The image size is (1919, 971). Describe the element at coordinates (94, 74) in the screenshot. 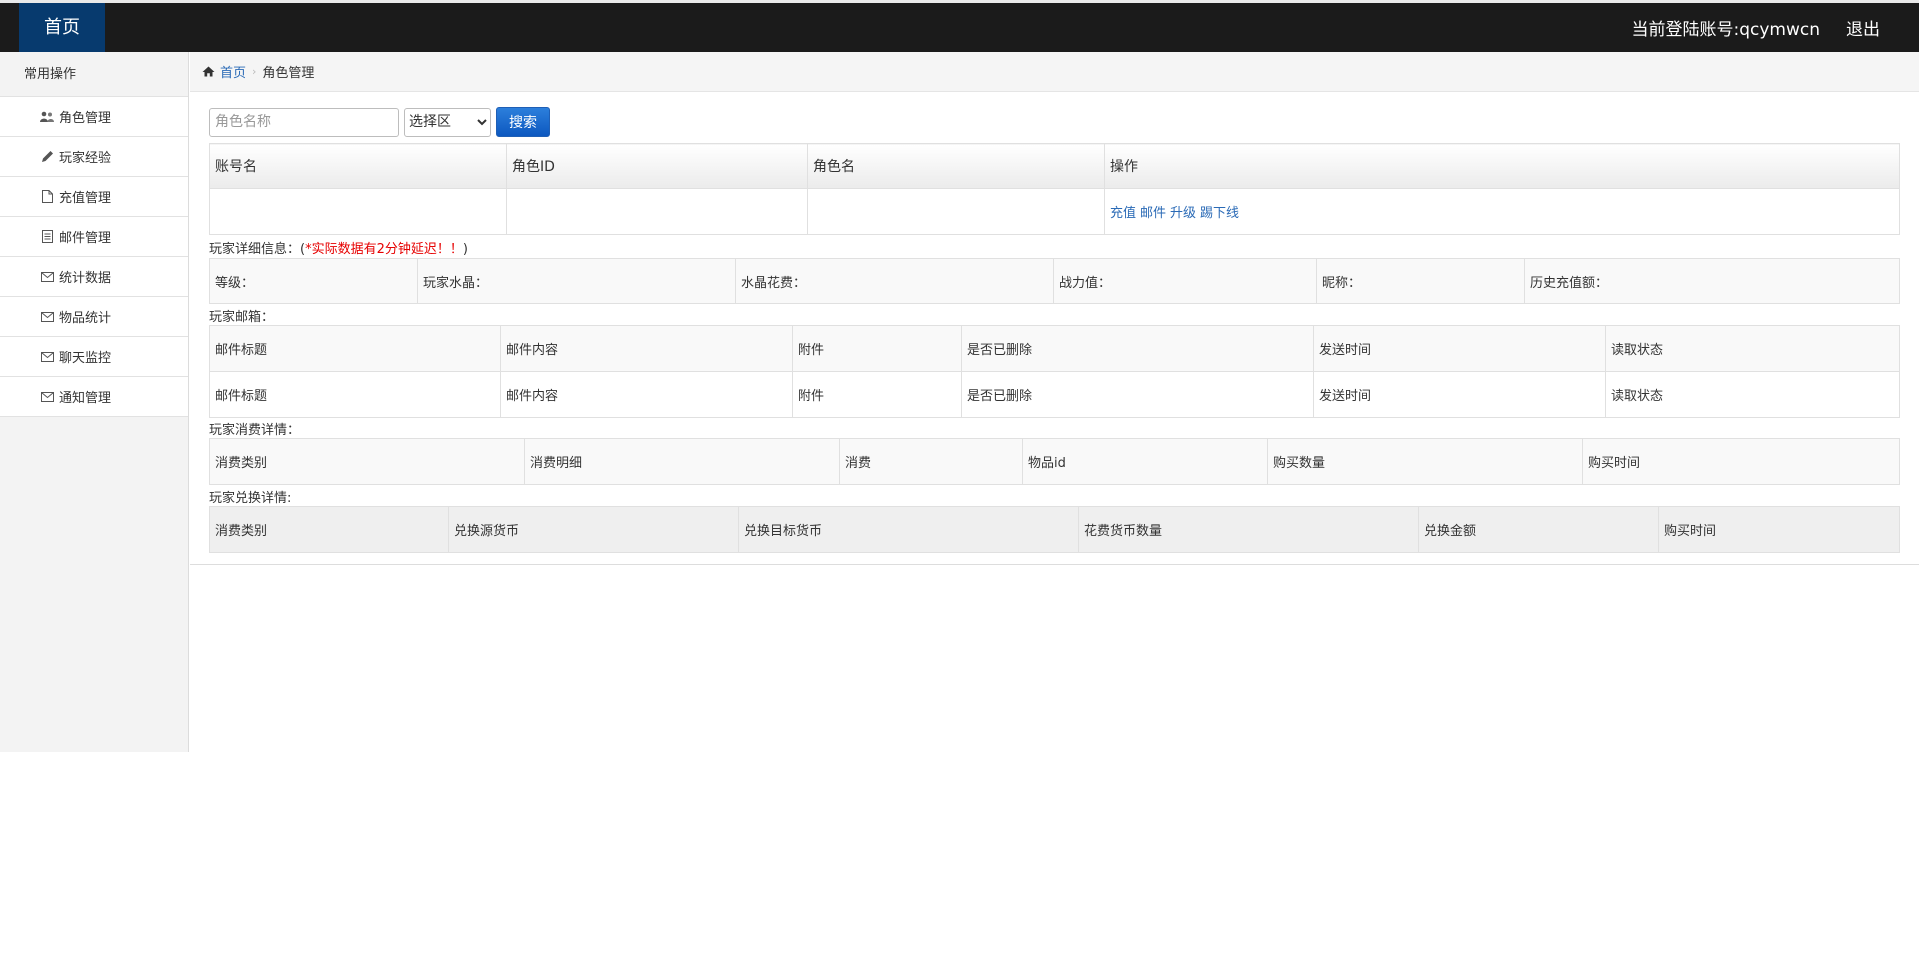

I see `sidebar-header: 常用操作` at that location.